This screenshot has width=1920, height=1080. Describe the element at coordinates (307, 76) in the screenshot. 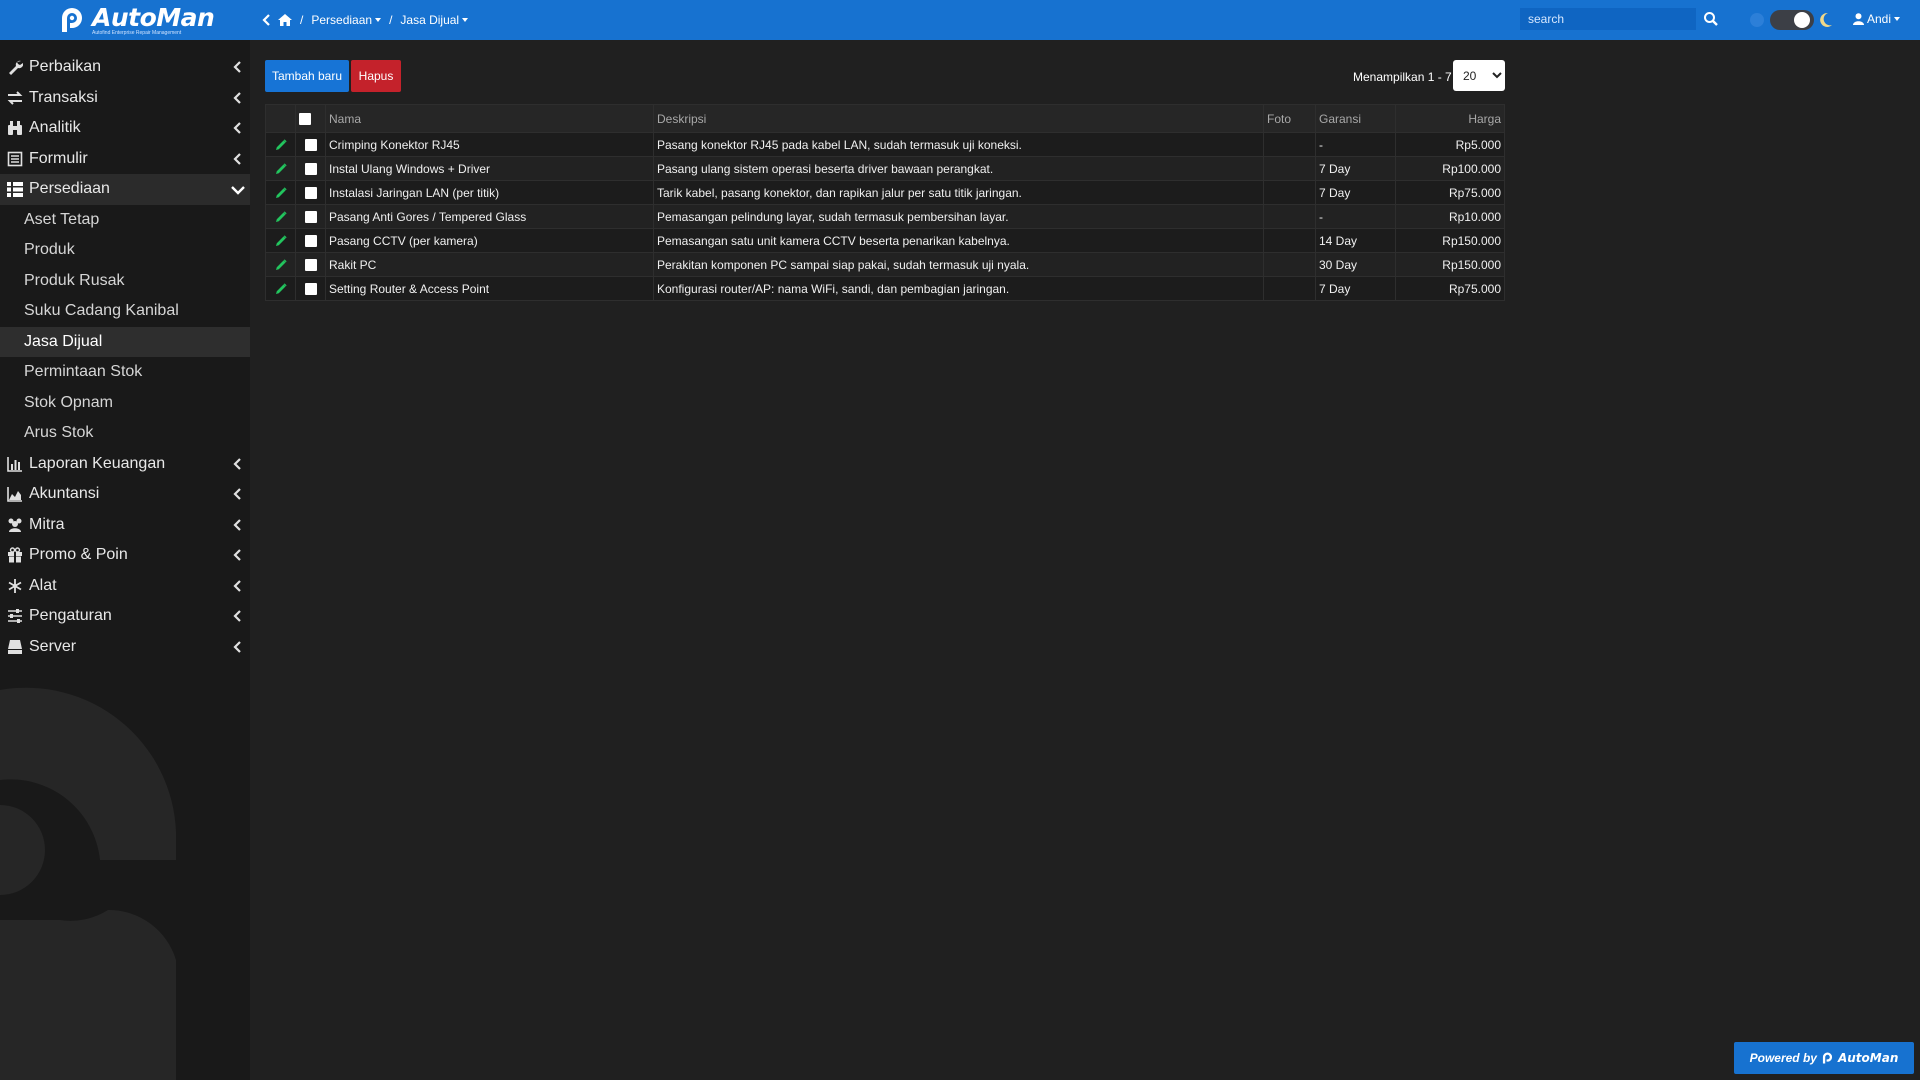

I see `add-new-button: Tambah baru` at that location.